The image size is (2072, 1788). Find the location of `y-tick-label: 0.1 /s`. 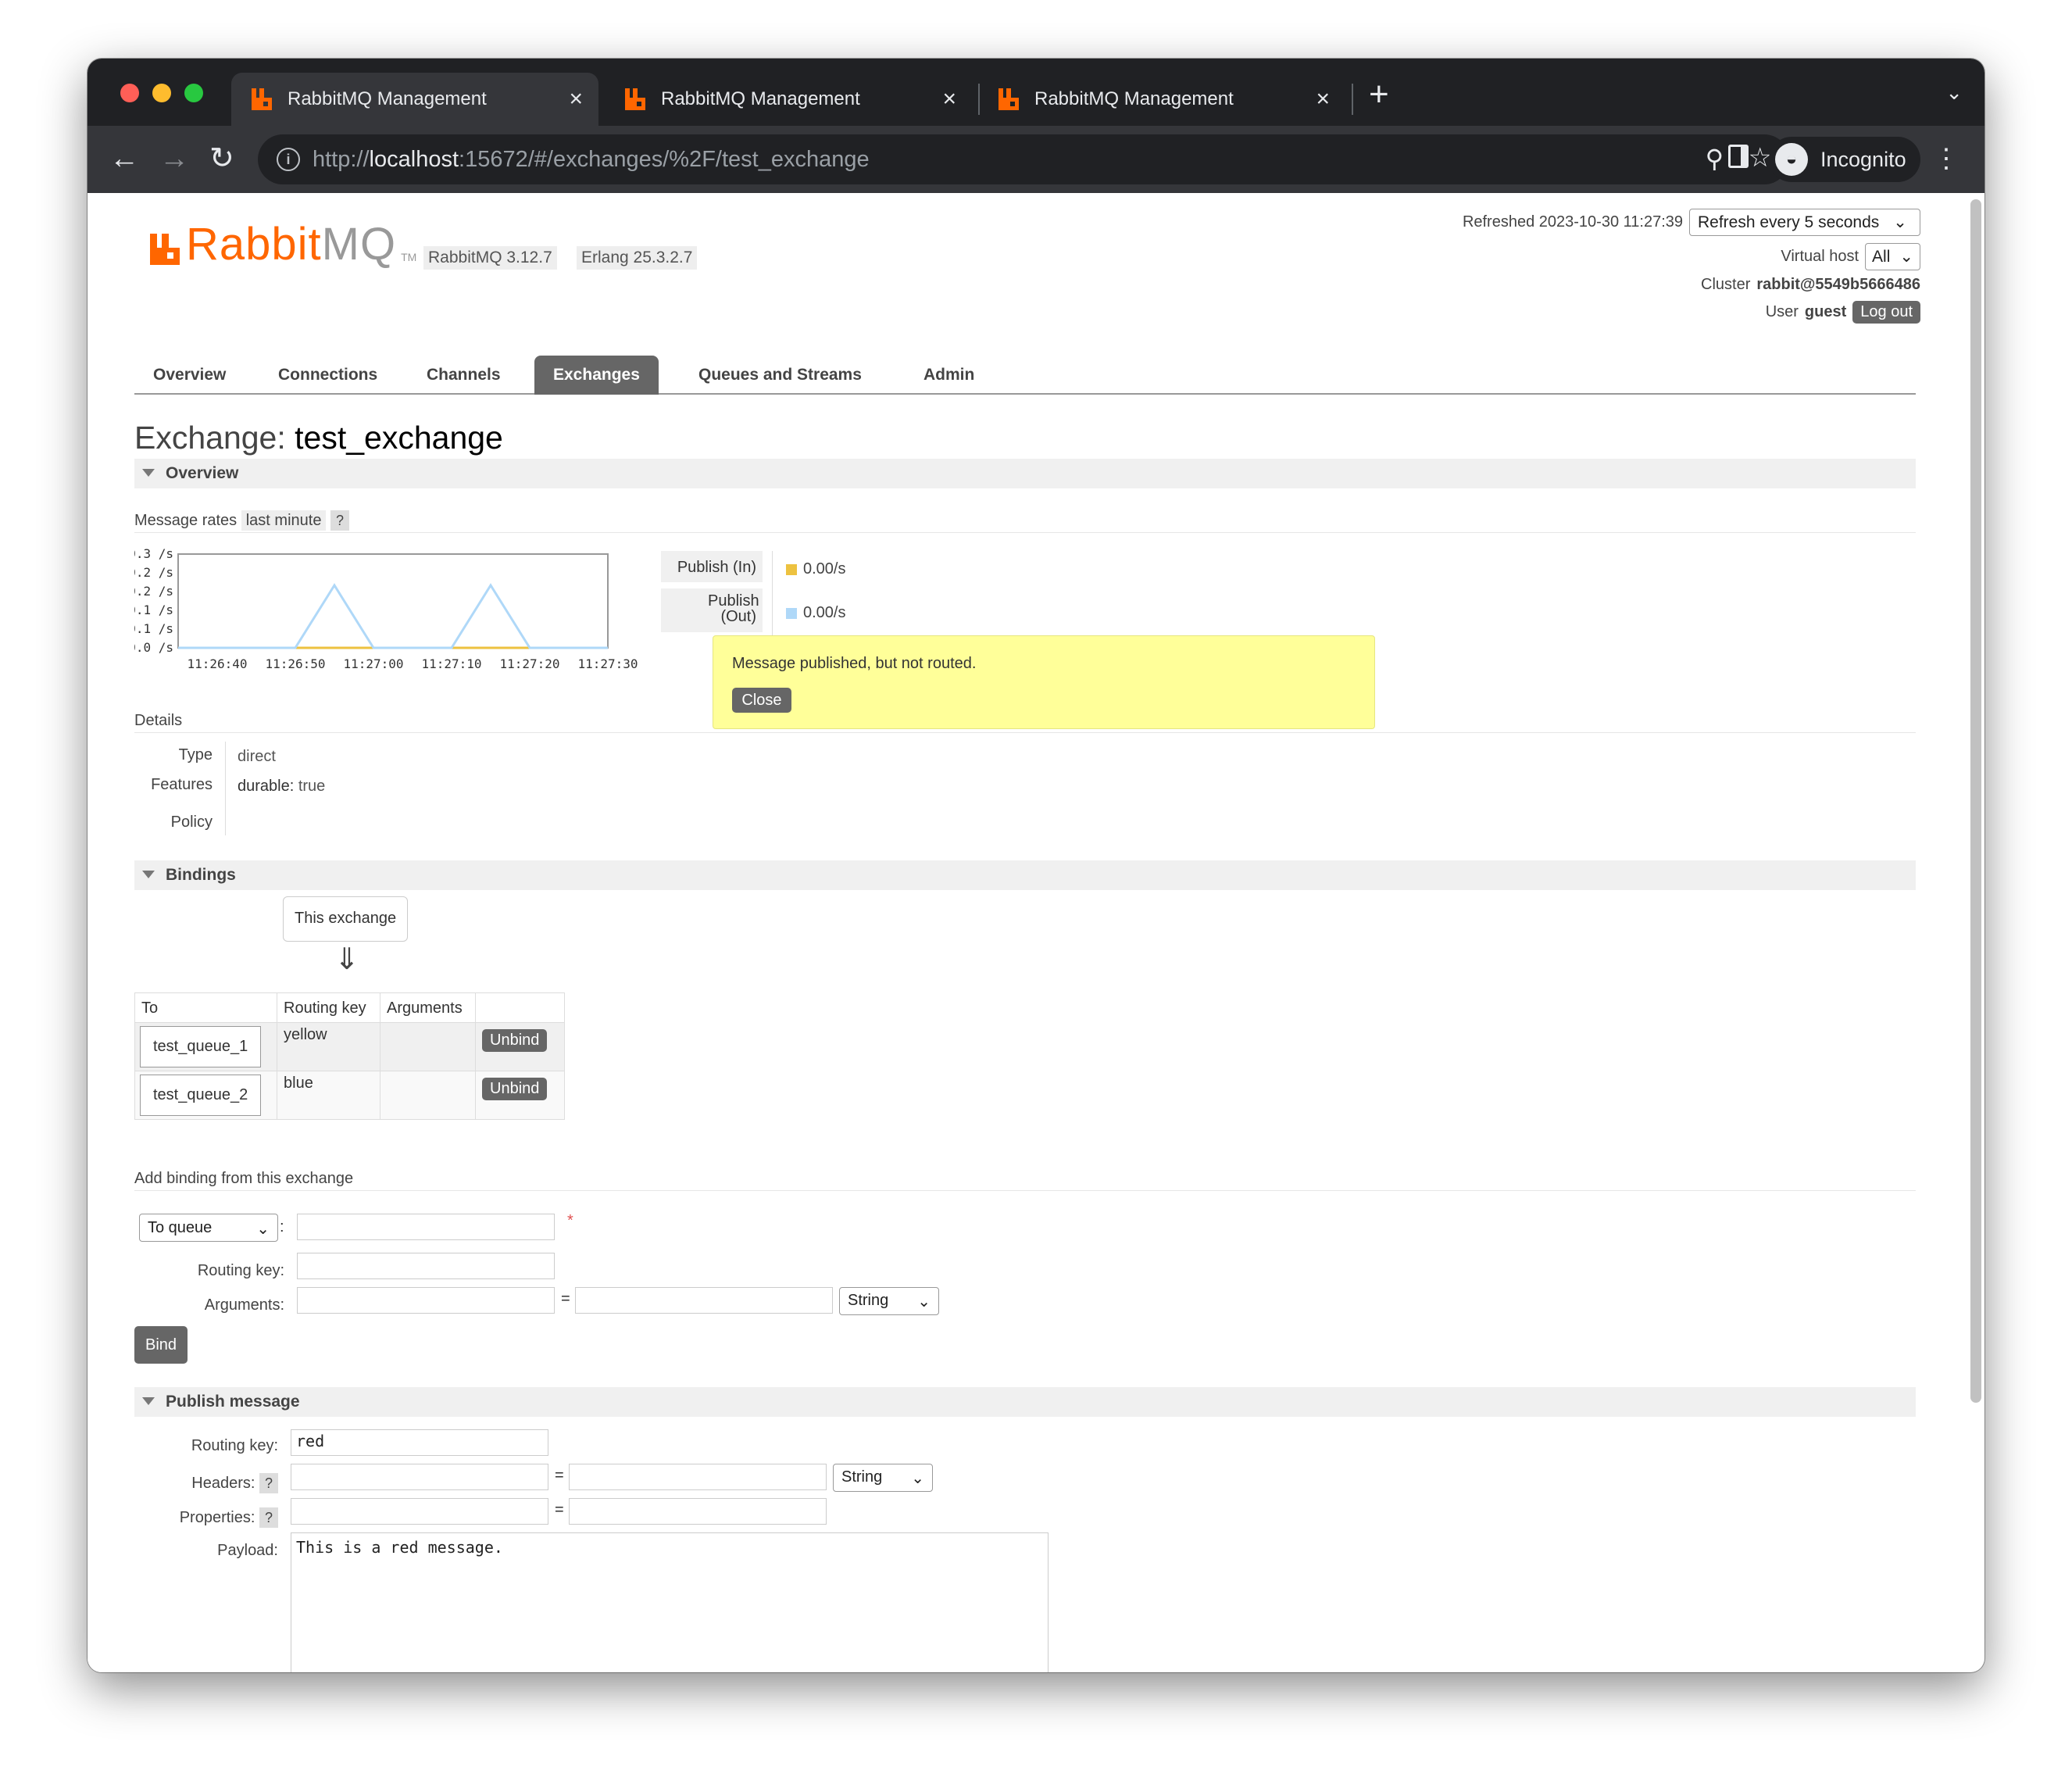

y-tick-label: 0.1 /s is located at coordinates (153, 628).